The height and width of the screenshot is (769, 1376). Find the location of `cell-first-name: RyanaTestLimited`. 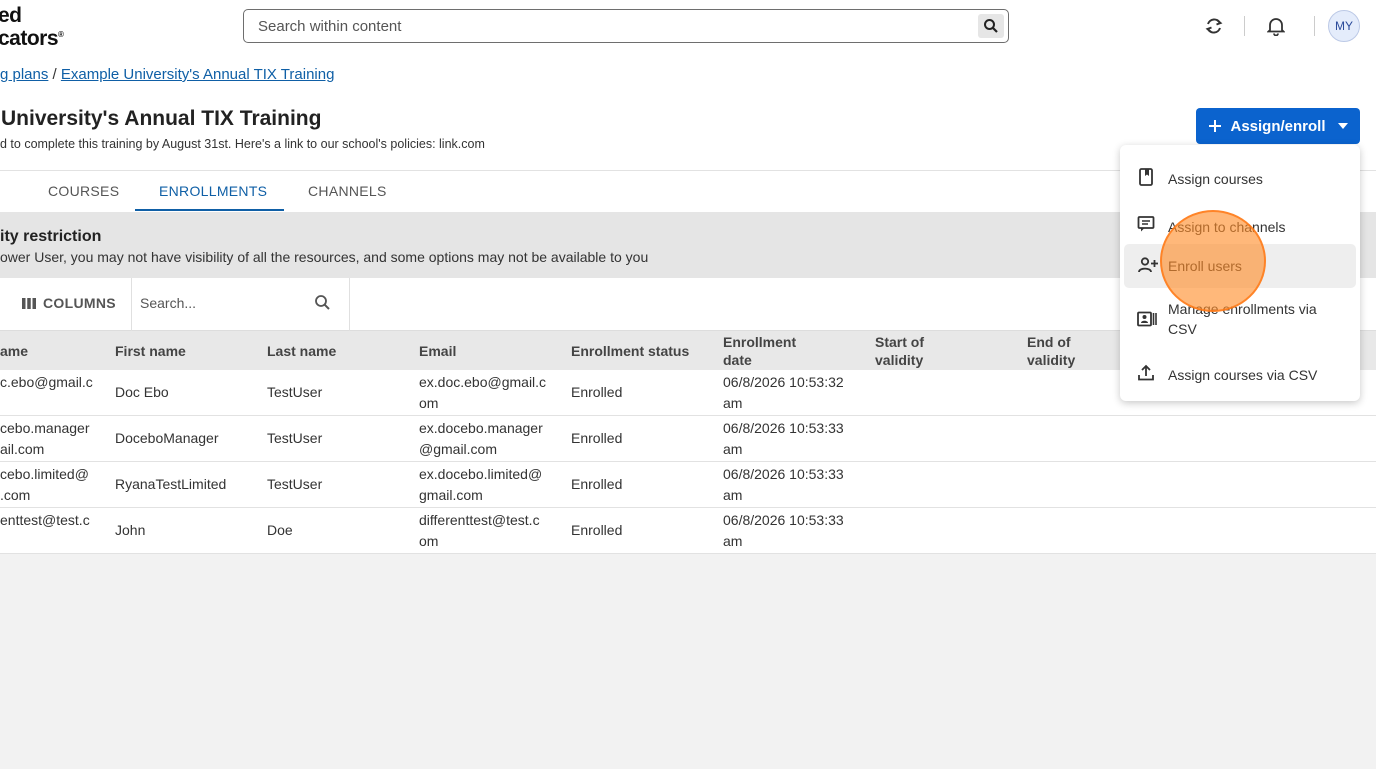

cell-first-name: RyanaTestLimited is located at coordinates (171, 484).